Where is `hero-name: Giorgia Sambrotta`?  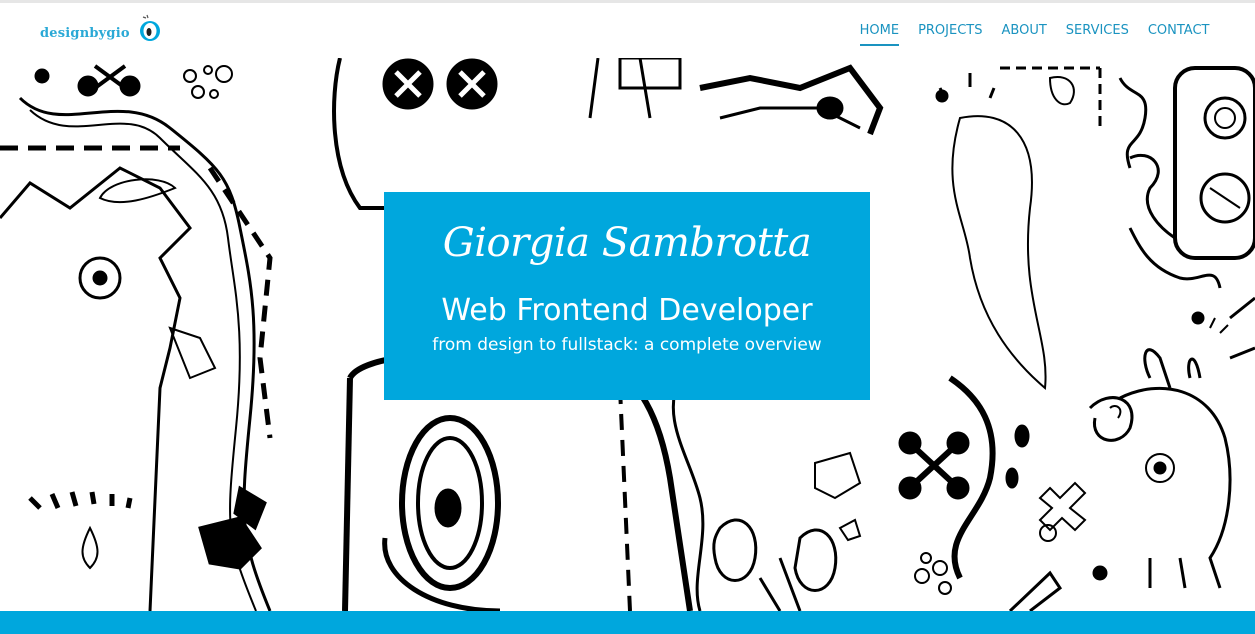 hero-name: Giorgia Sambrotta is located at coordinates (627, 243).